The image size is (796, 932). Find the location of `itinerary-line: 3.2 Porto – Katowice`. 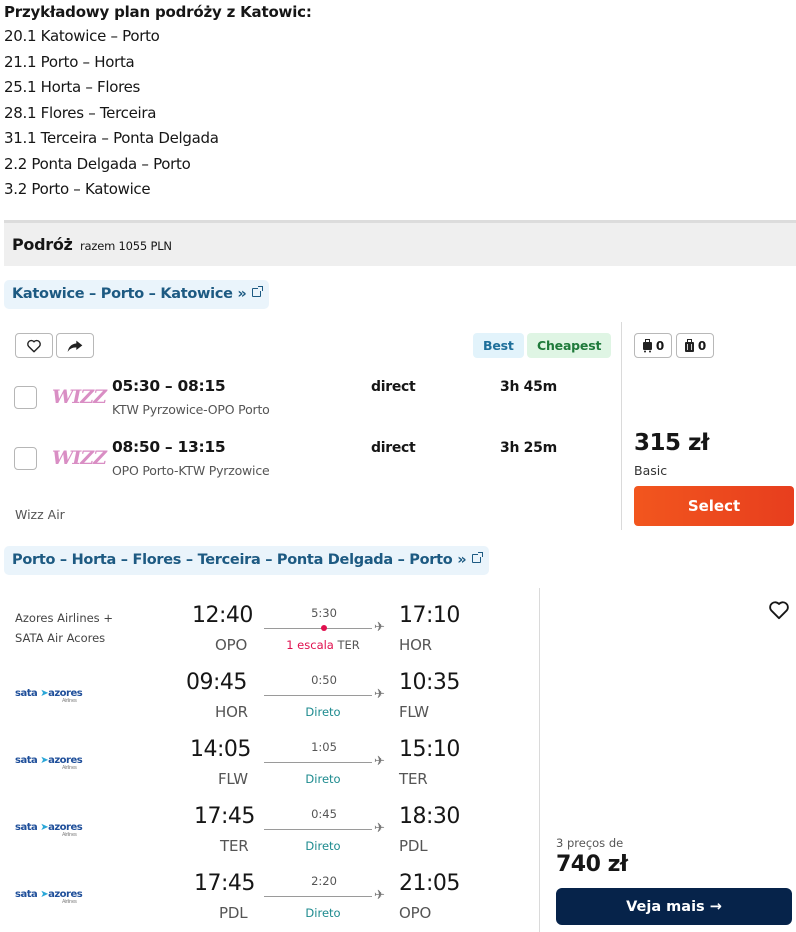

itinerary-line: 3.2 Porto – Katowice is located at coordinates (77, 189).